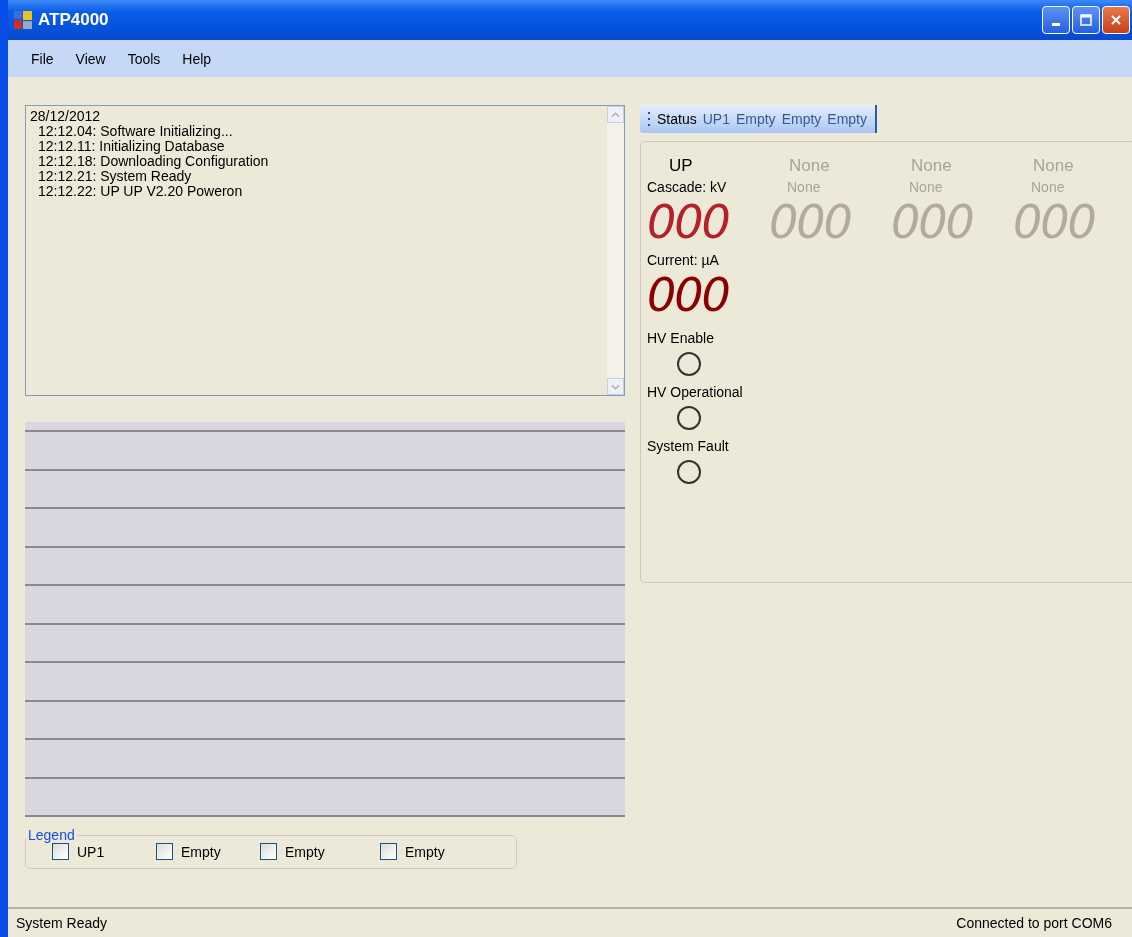  What do you see at coordinates (197, 58) in the screenshot?
I see `menu-item: Help` at bounding box center [197, 58].